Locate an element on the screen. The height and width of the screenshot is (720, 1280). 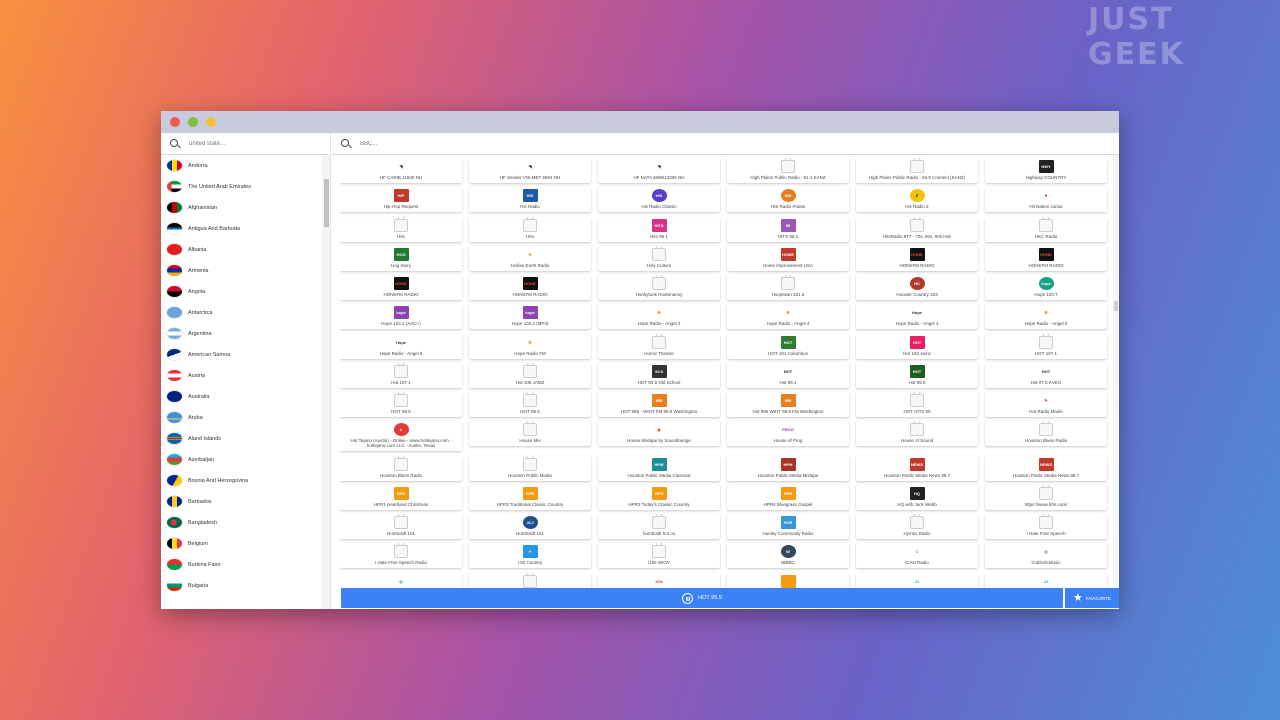
country-item: Antigua And Barbuda is located at coordinates (240, 228).